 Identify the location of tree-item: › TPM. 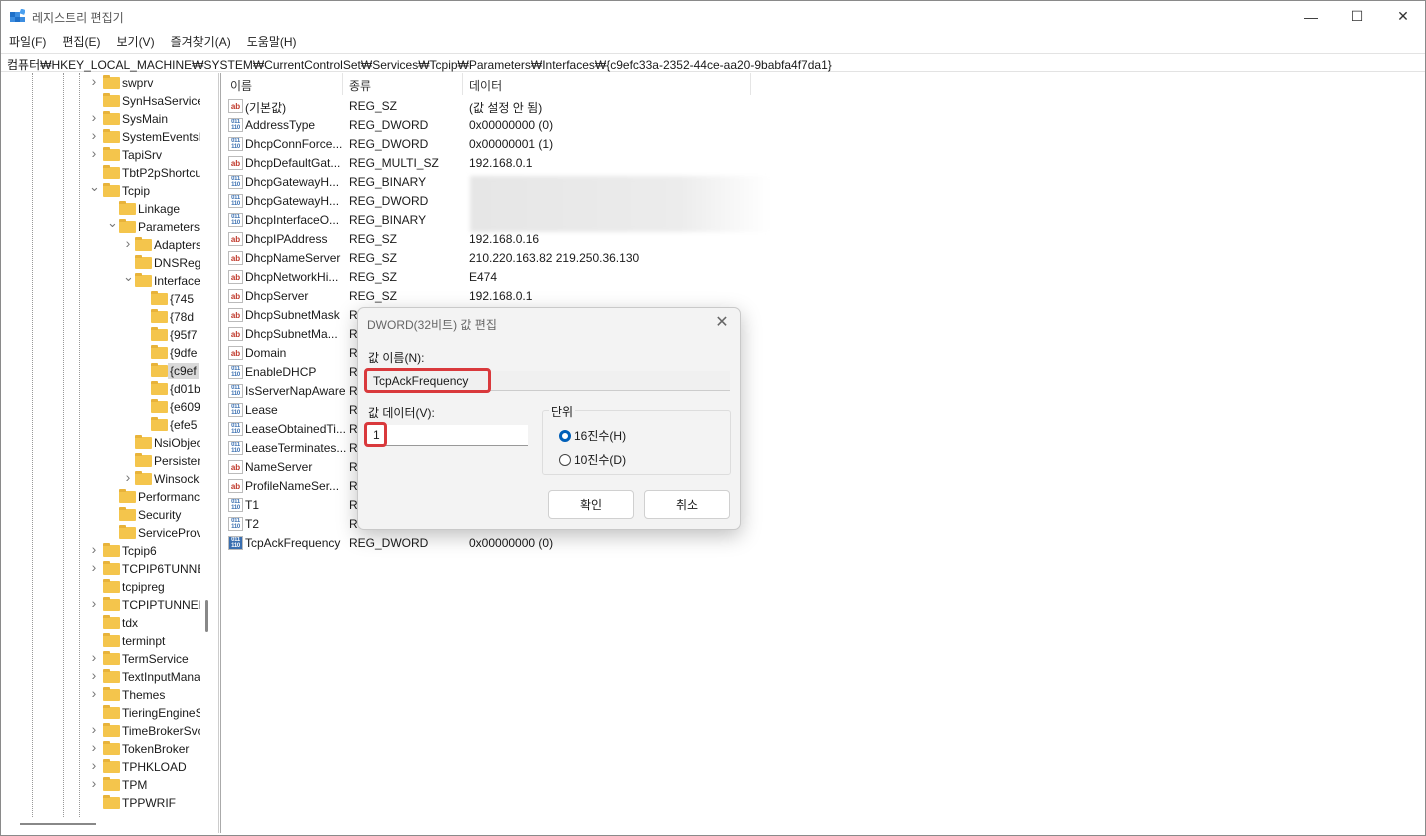
(100, 784).